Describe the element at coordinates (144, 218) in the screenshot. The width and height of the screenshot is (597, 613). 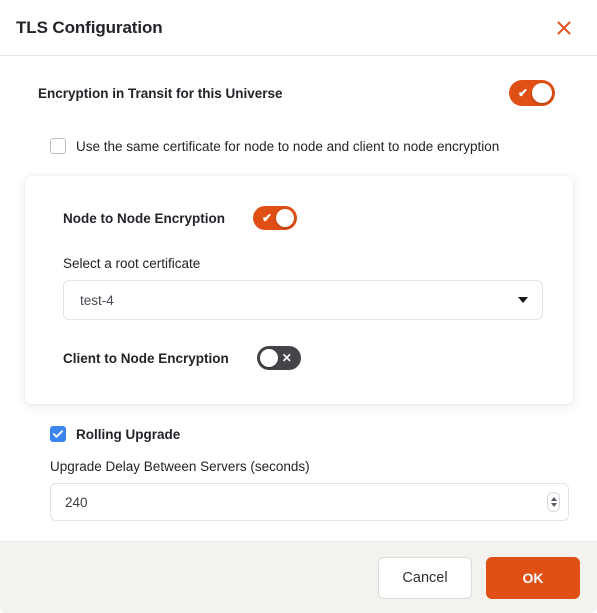
I see `node-to-node-label: Node to Node Encryption` at that location.